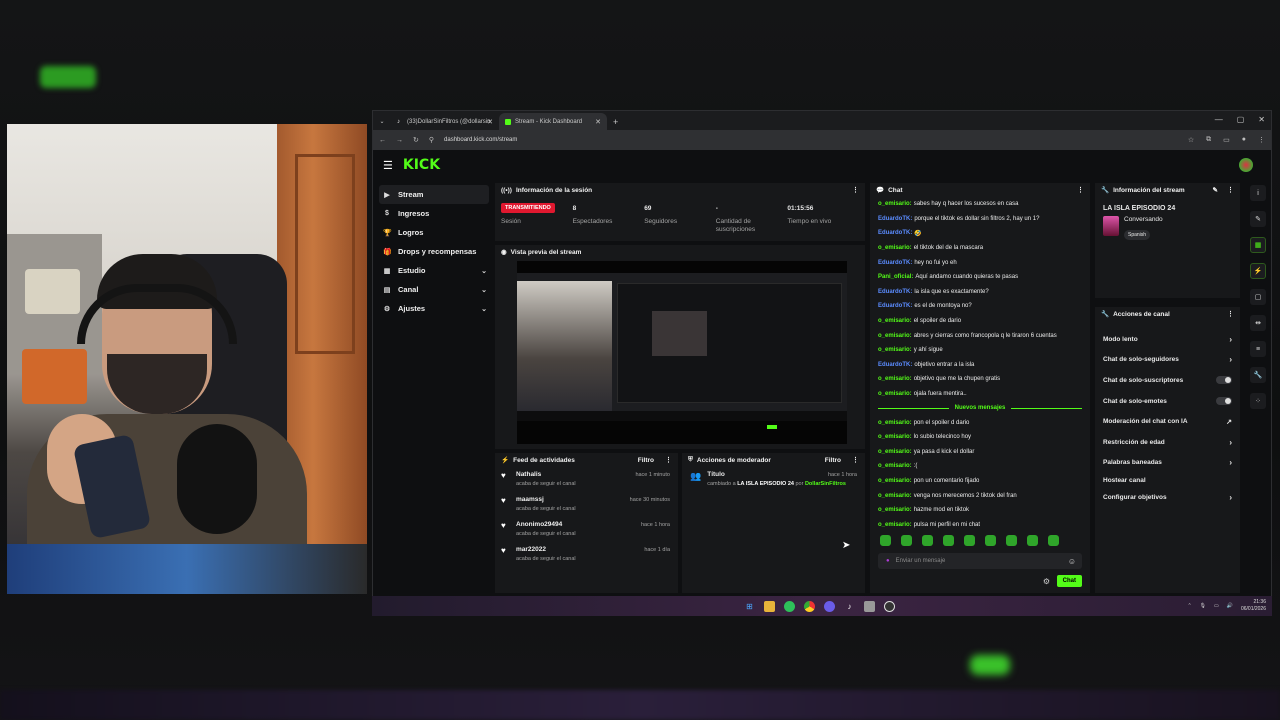 This screenshot has height=720, width=1280. What do you see at coordinates (1258, 375) in the screenshot?
I see `wrench-icon: 🔧` at bounding box center [1258, 375].